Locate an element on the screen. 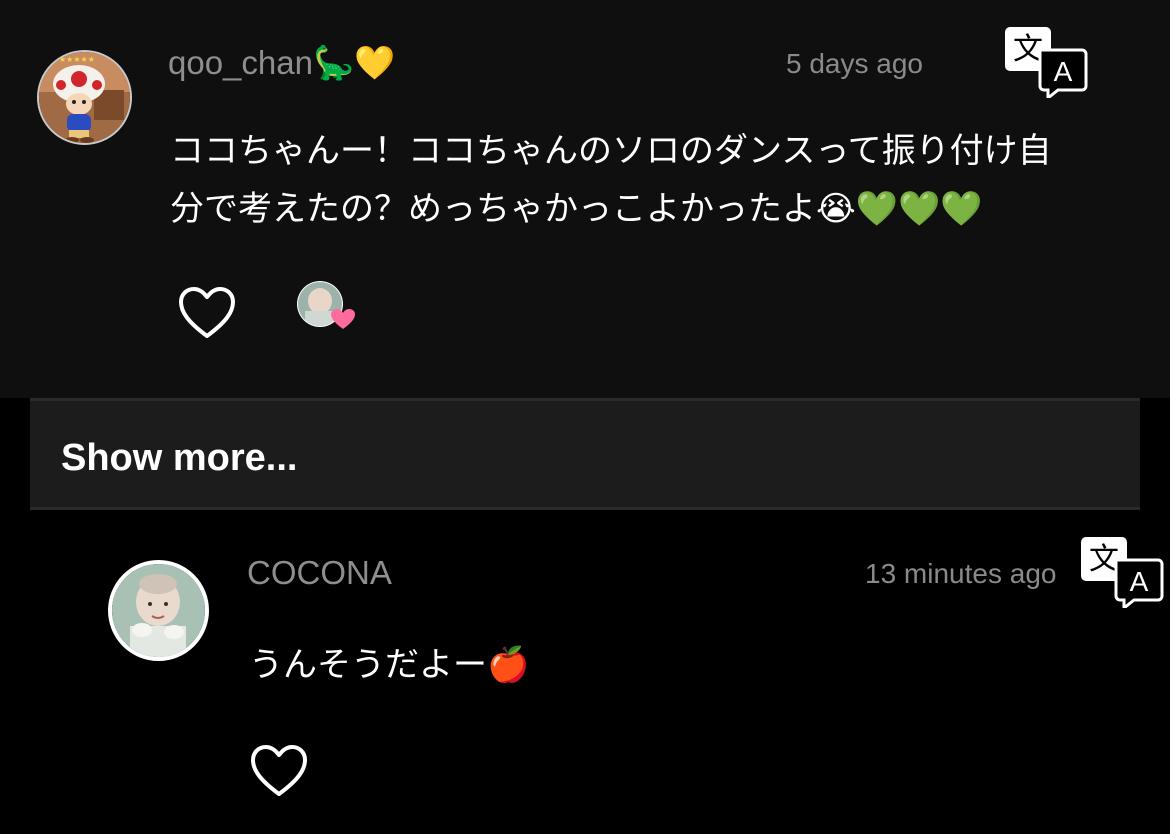 The image size is (1170, 834). timestamp: 5 days ago is located at coordinates (854, 63).